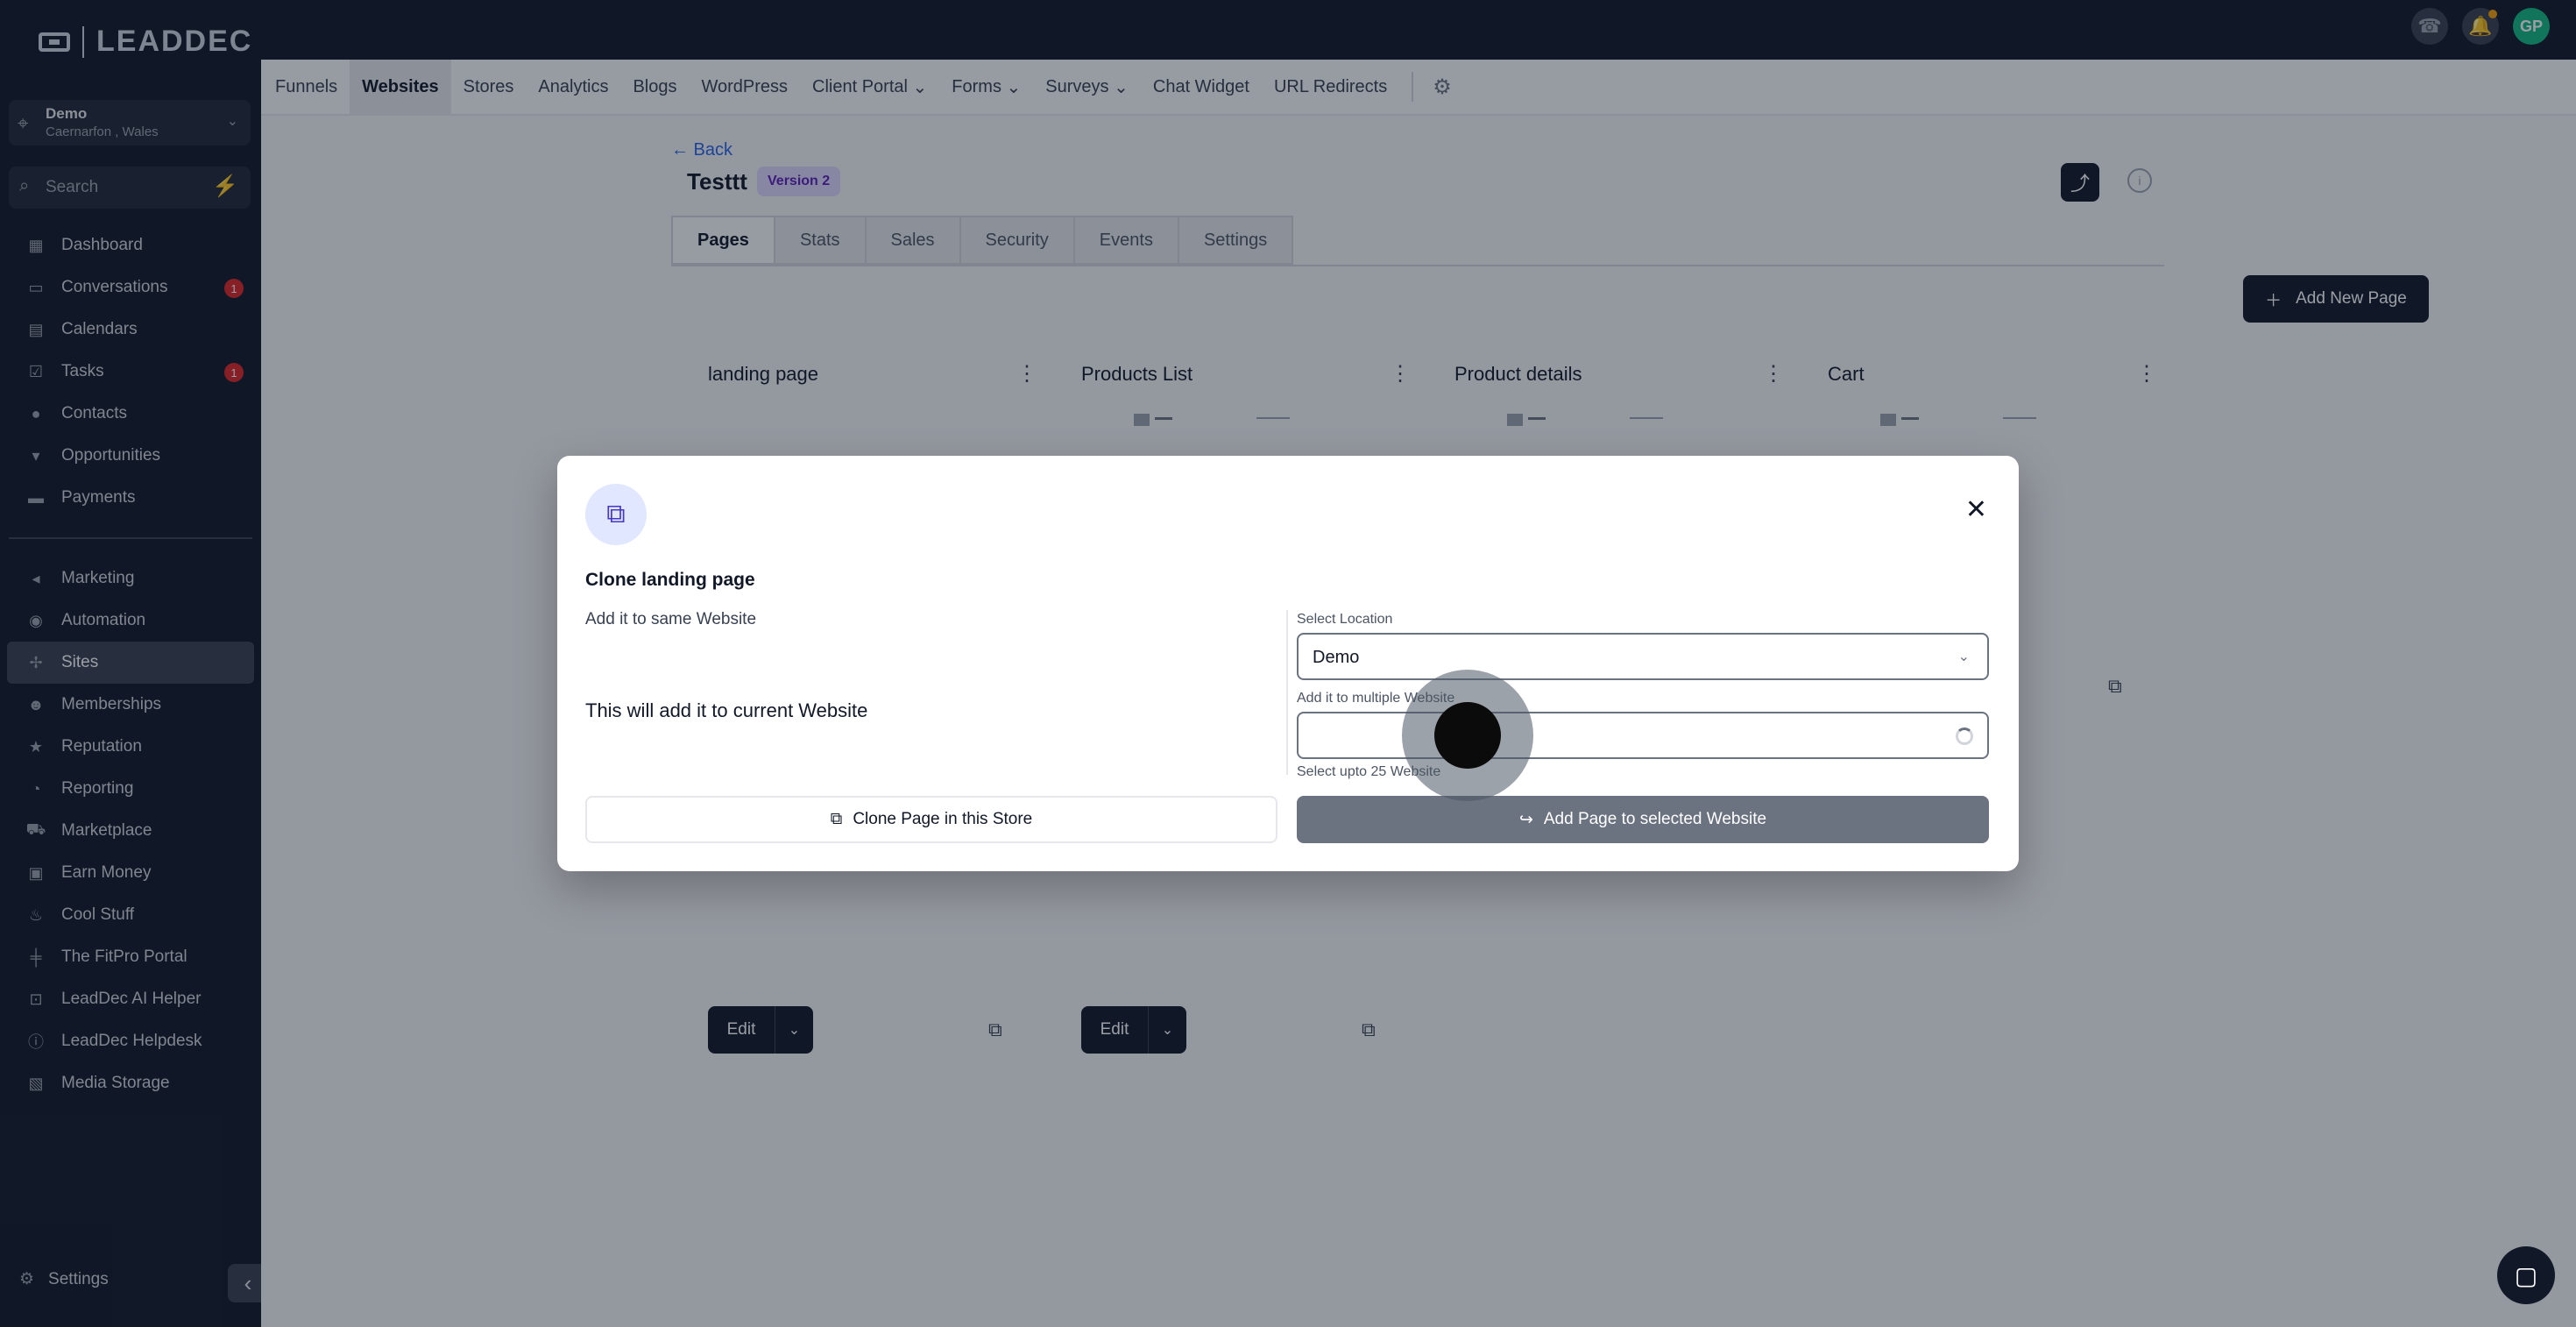 This screenshot has width=2576, height=1327. Describe the element at coordinates (943, 819) in the screenshot. I see `clone-button-label: Clone Page in this Store` at that location.